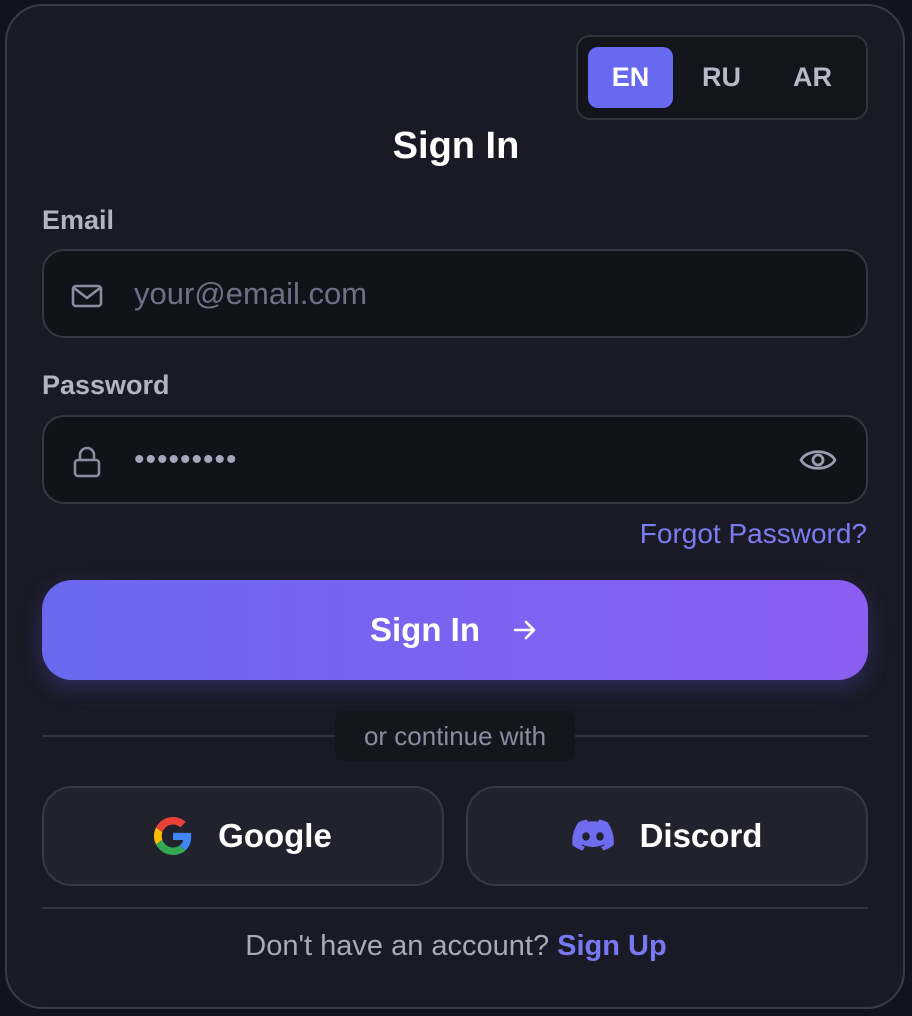 Image resolution: width=912 pixels, height=1016 pixels. What do you see at coordinates (397, 946) in the screenshot?
I see `signup-prompt-text: Don't have an account?` at bounding box center [397, 946].